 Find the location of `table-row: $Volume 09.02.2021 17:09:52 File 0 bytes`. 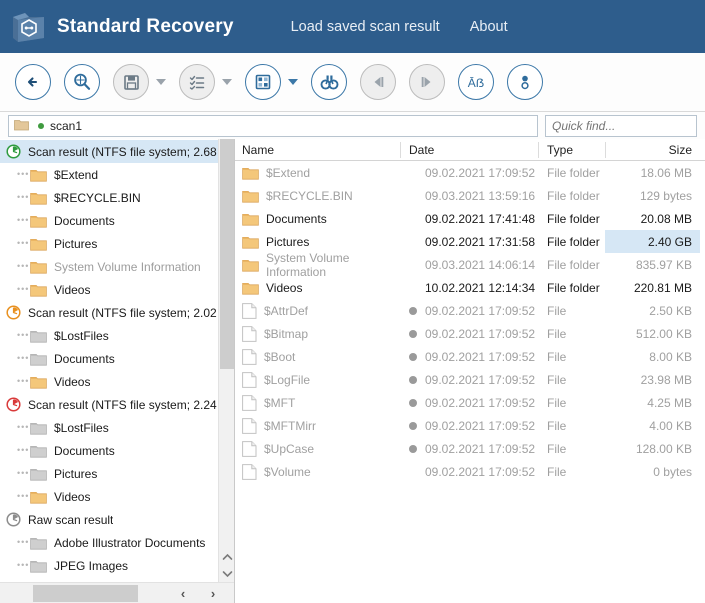

table-row: $Volume 09.02.2021 17:09:52 File 0 bytes is located at coordinates (470, 471).